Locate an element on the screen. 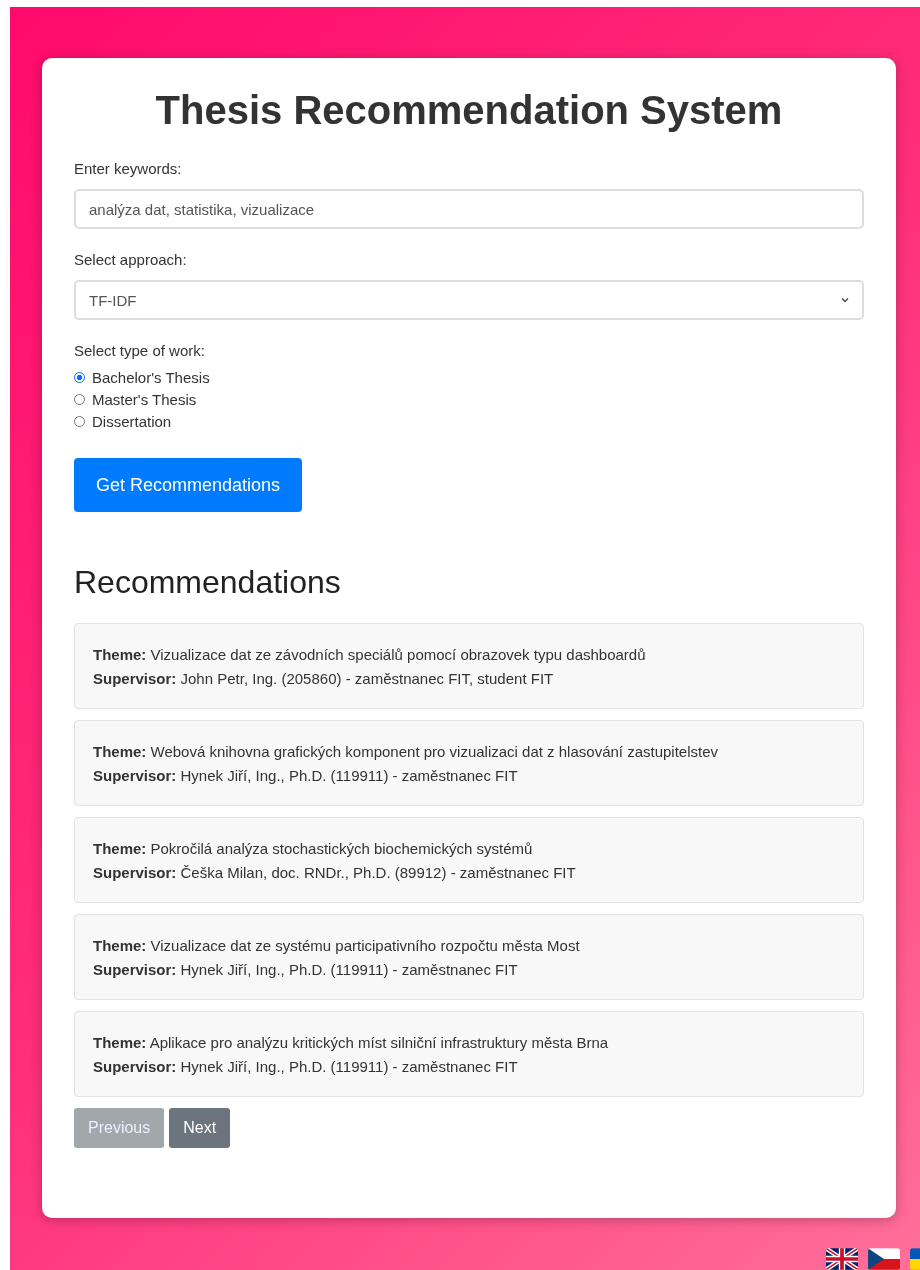 The image size is (920, 1270). keywords-input: analýza dat, statistika, vizualizace is located at coordinates (469, 209).